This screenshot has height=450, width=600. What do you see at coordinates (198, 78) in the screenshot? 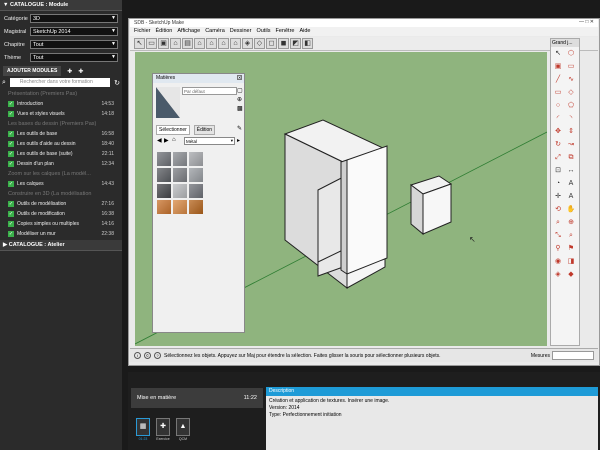
I see `materials-titlebar: Matières ✕` at bounding box center [198, 78].